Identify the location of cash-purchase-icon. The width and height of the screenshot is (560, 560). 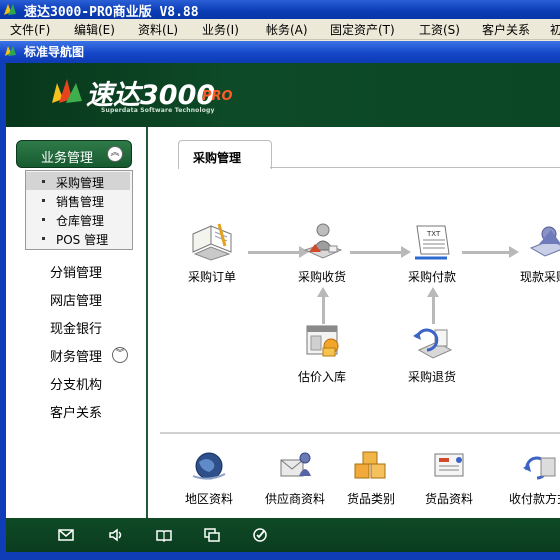
(544, 241).